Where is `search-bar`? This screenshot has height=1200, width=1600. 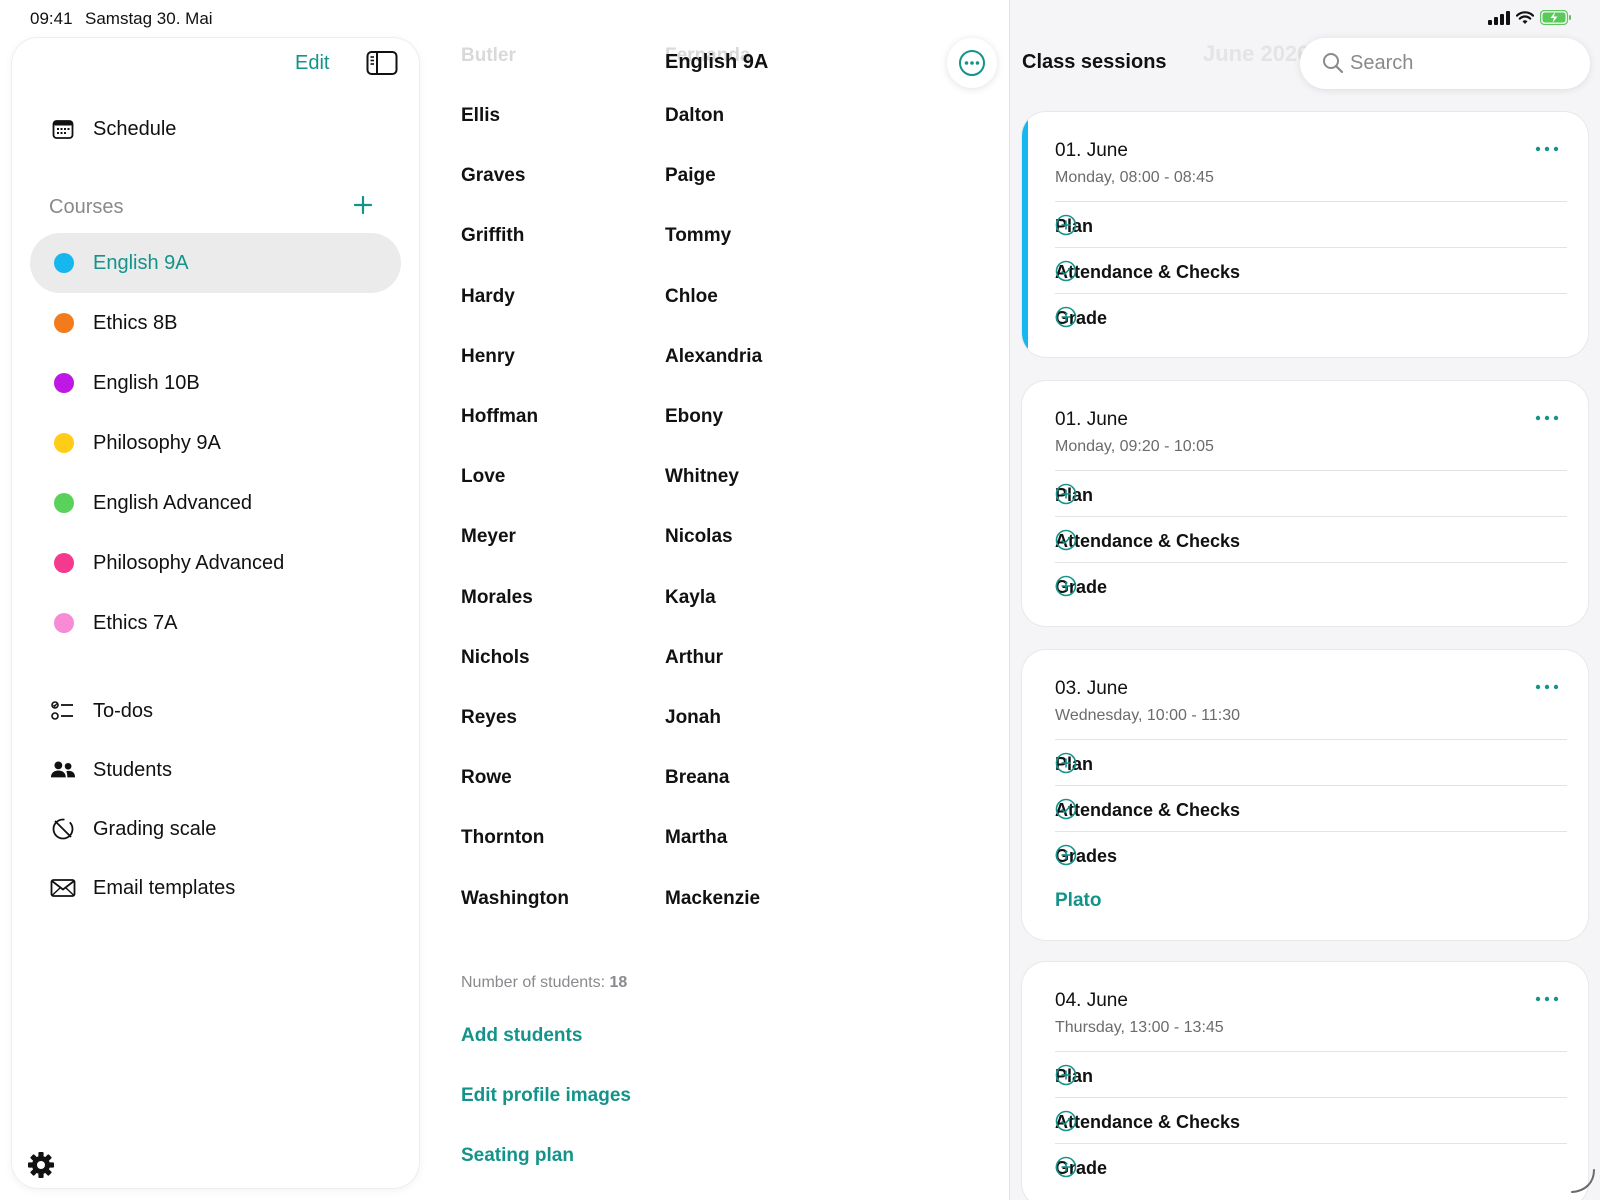 search-bar is located at coordinates (1445, 63).